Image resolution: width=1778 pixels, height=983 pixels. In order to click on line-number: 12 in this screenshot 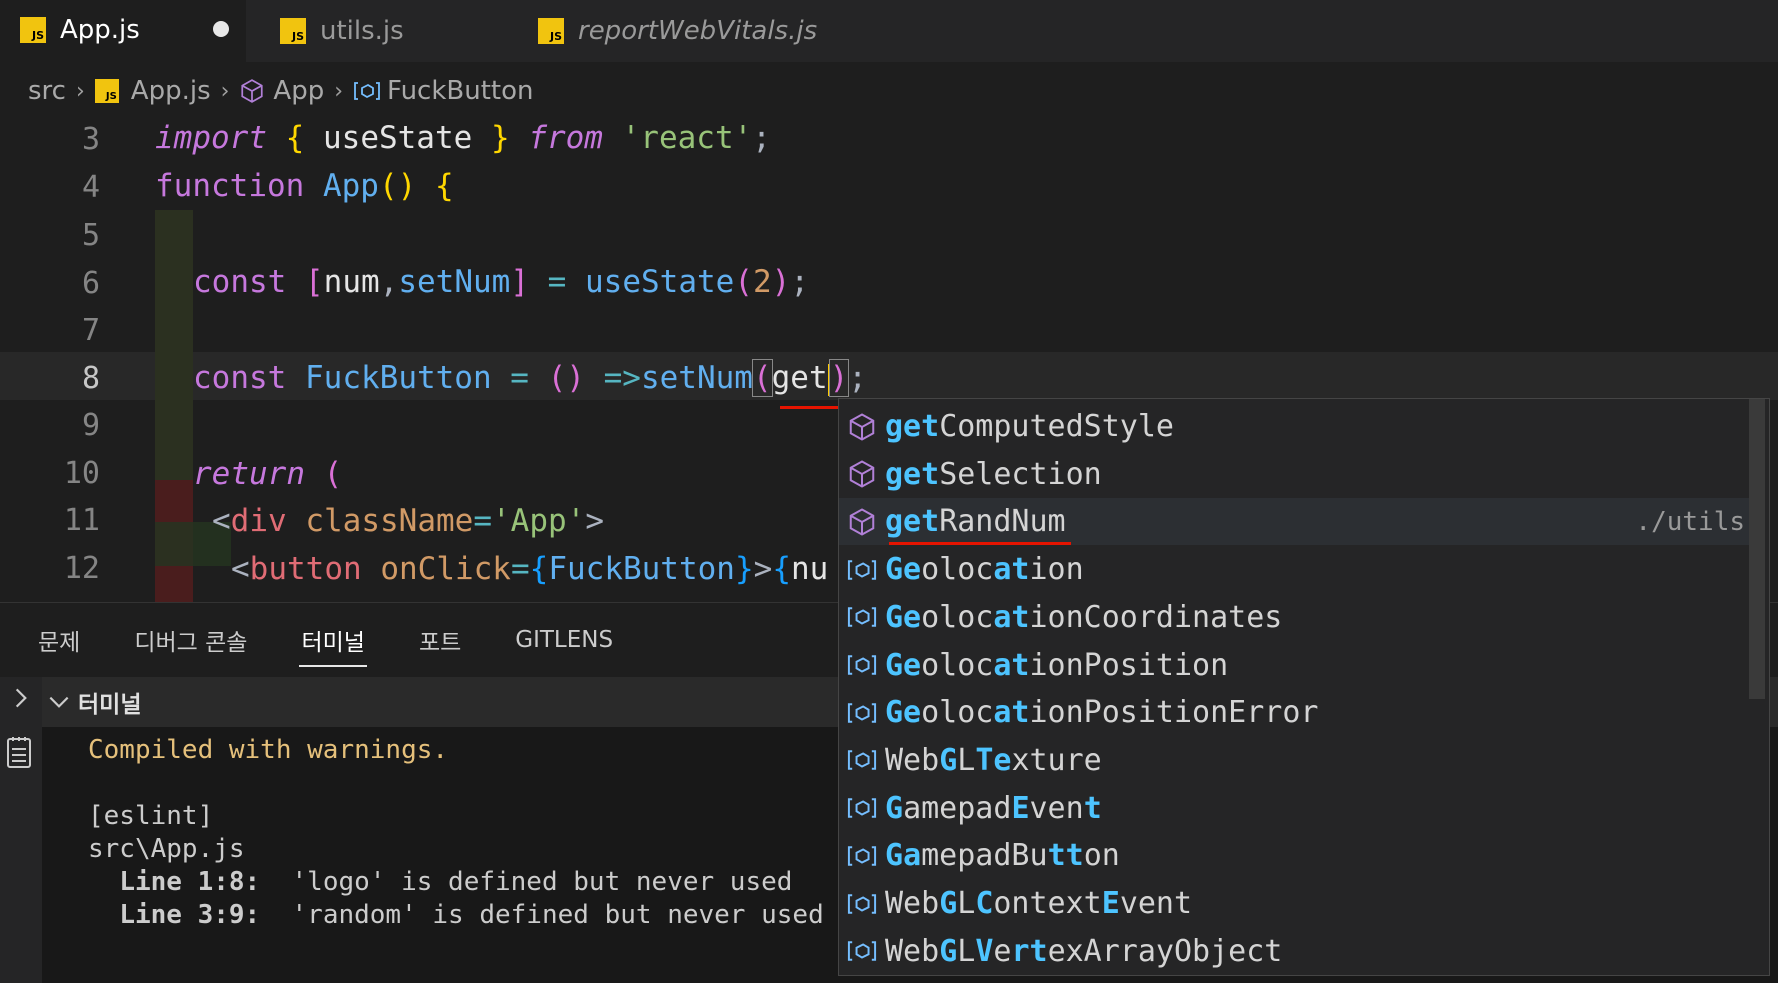, I will do `click(81, 568)`.